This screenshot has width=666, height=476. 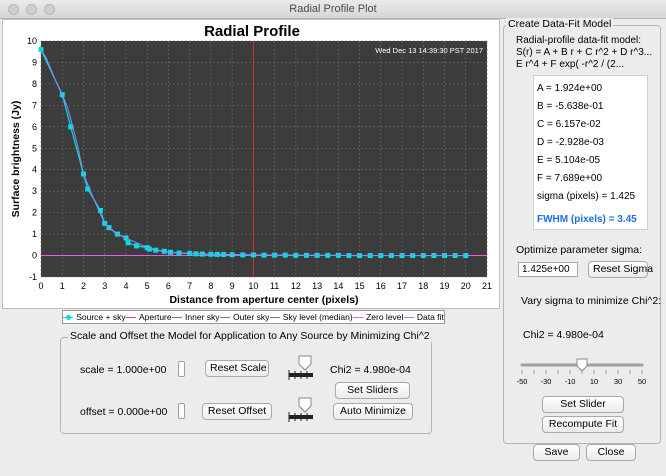 I want to click on offset-slider, so click(x=181, y=411).